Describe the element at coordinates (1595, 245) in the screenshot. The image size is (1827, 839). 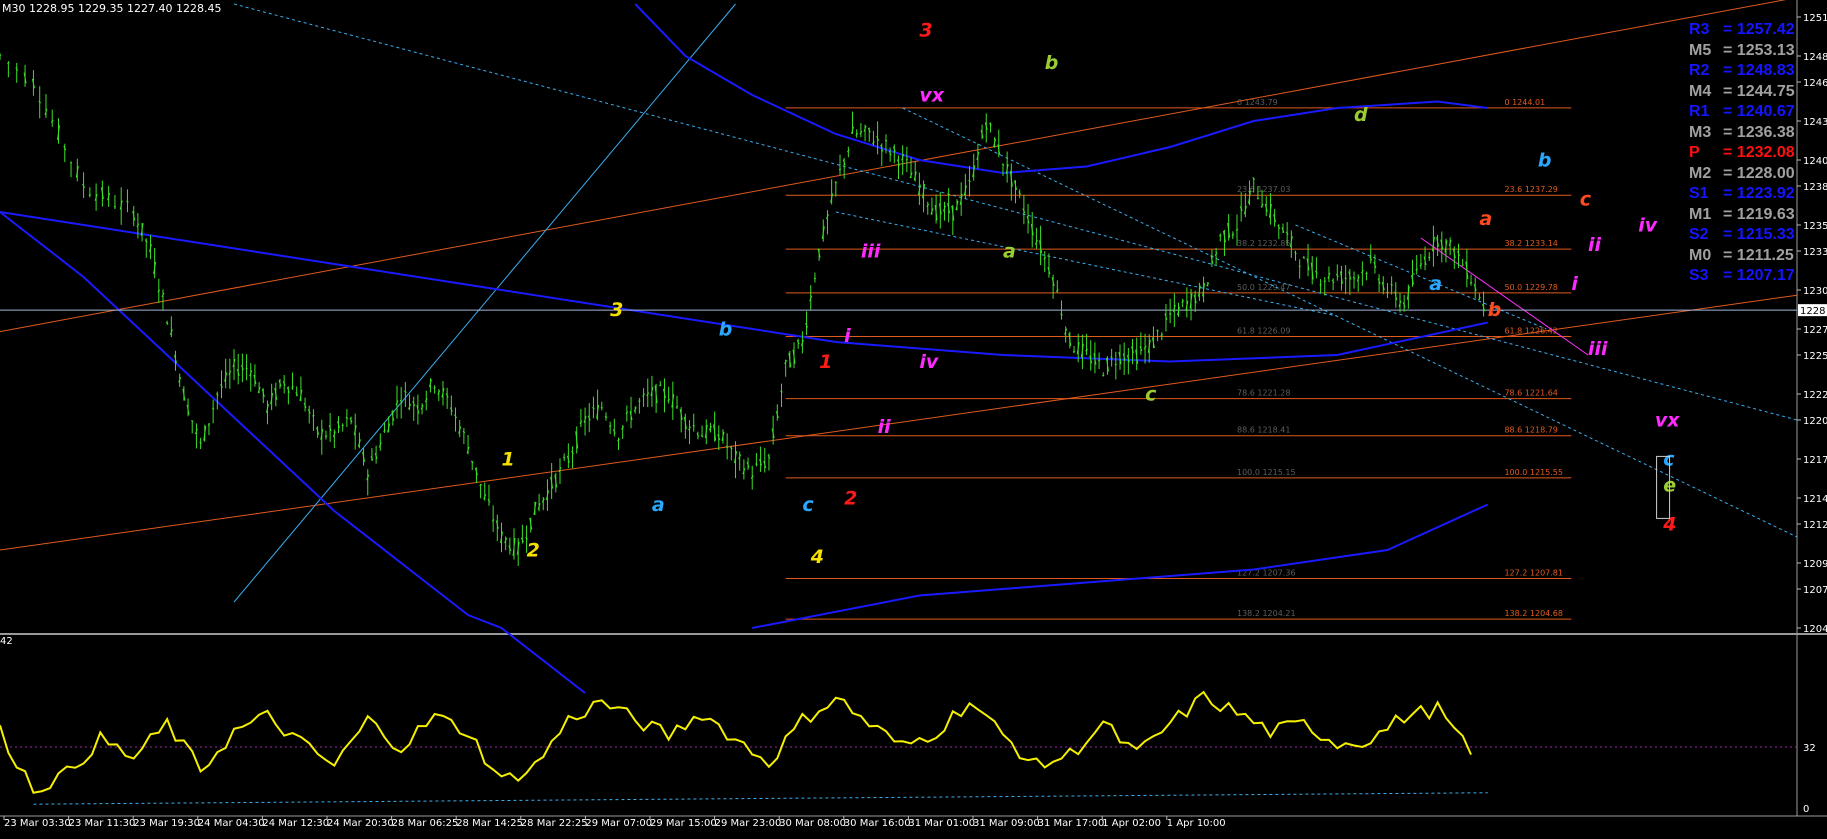
I see `wave-label: ii` at that location.